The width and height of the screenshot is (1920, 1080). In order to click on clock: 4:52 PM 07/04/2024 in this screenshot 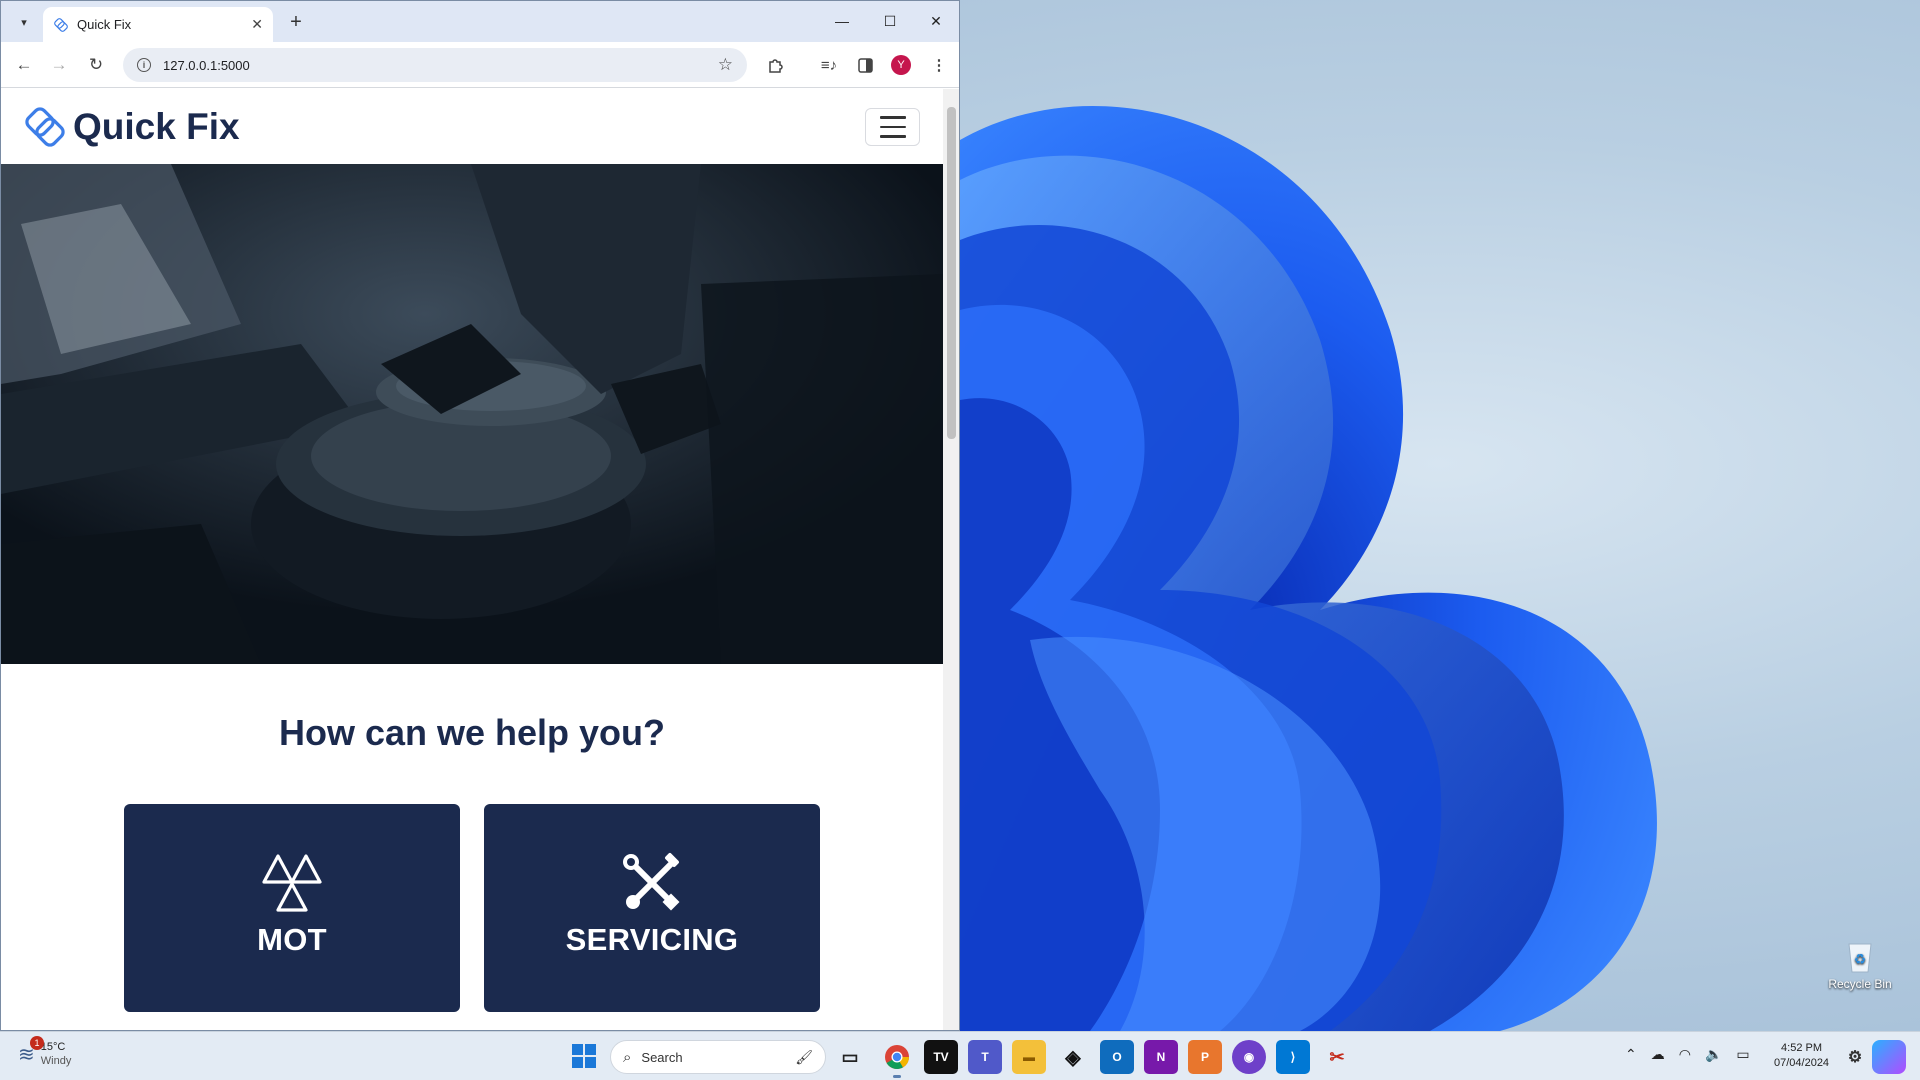, I will do `click(1801, 1056)`.